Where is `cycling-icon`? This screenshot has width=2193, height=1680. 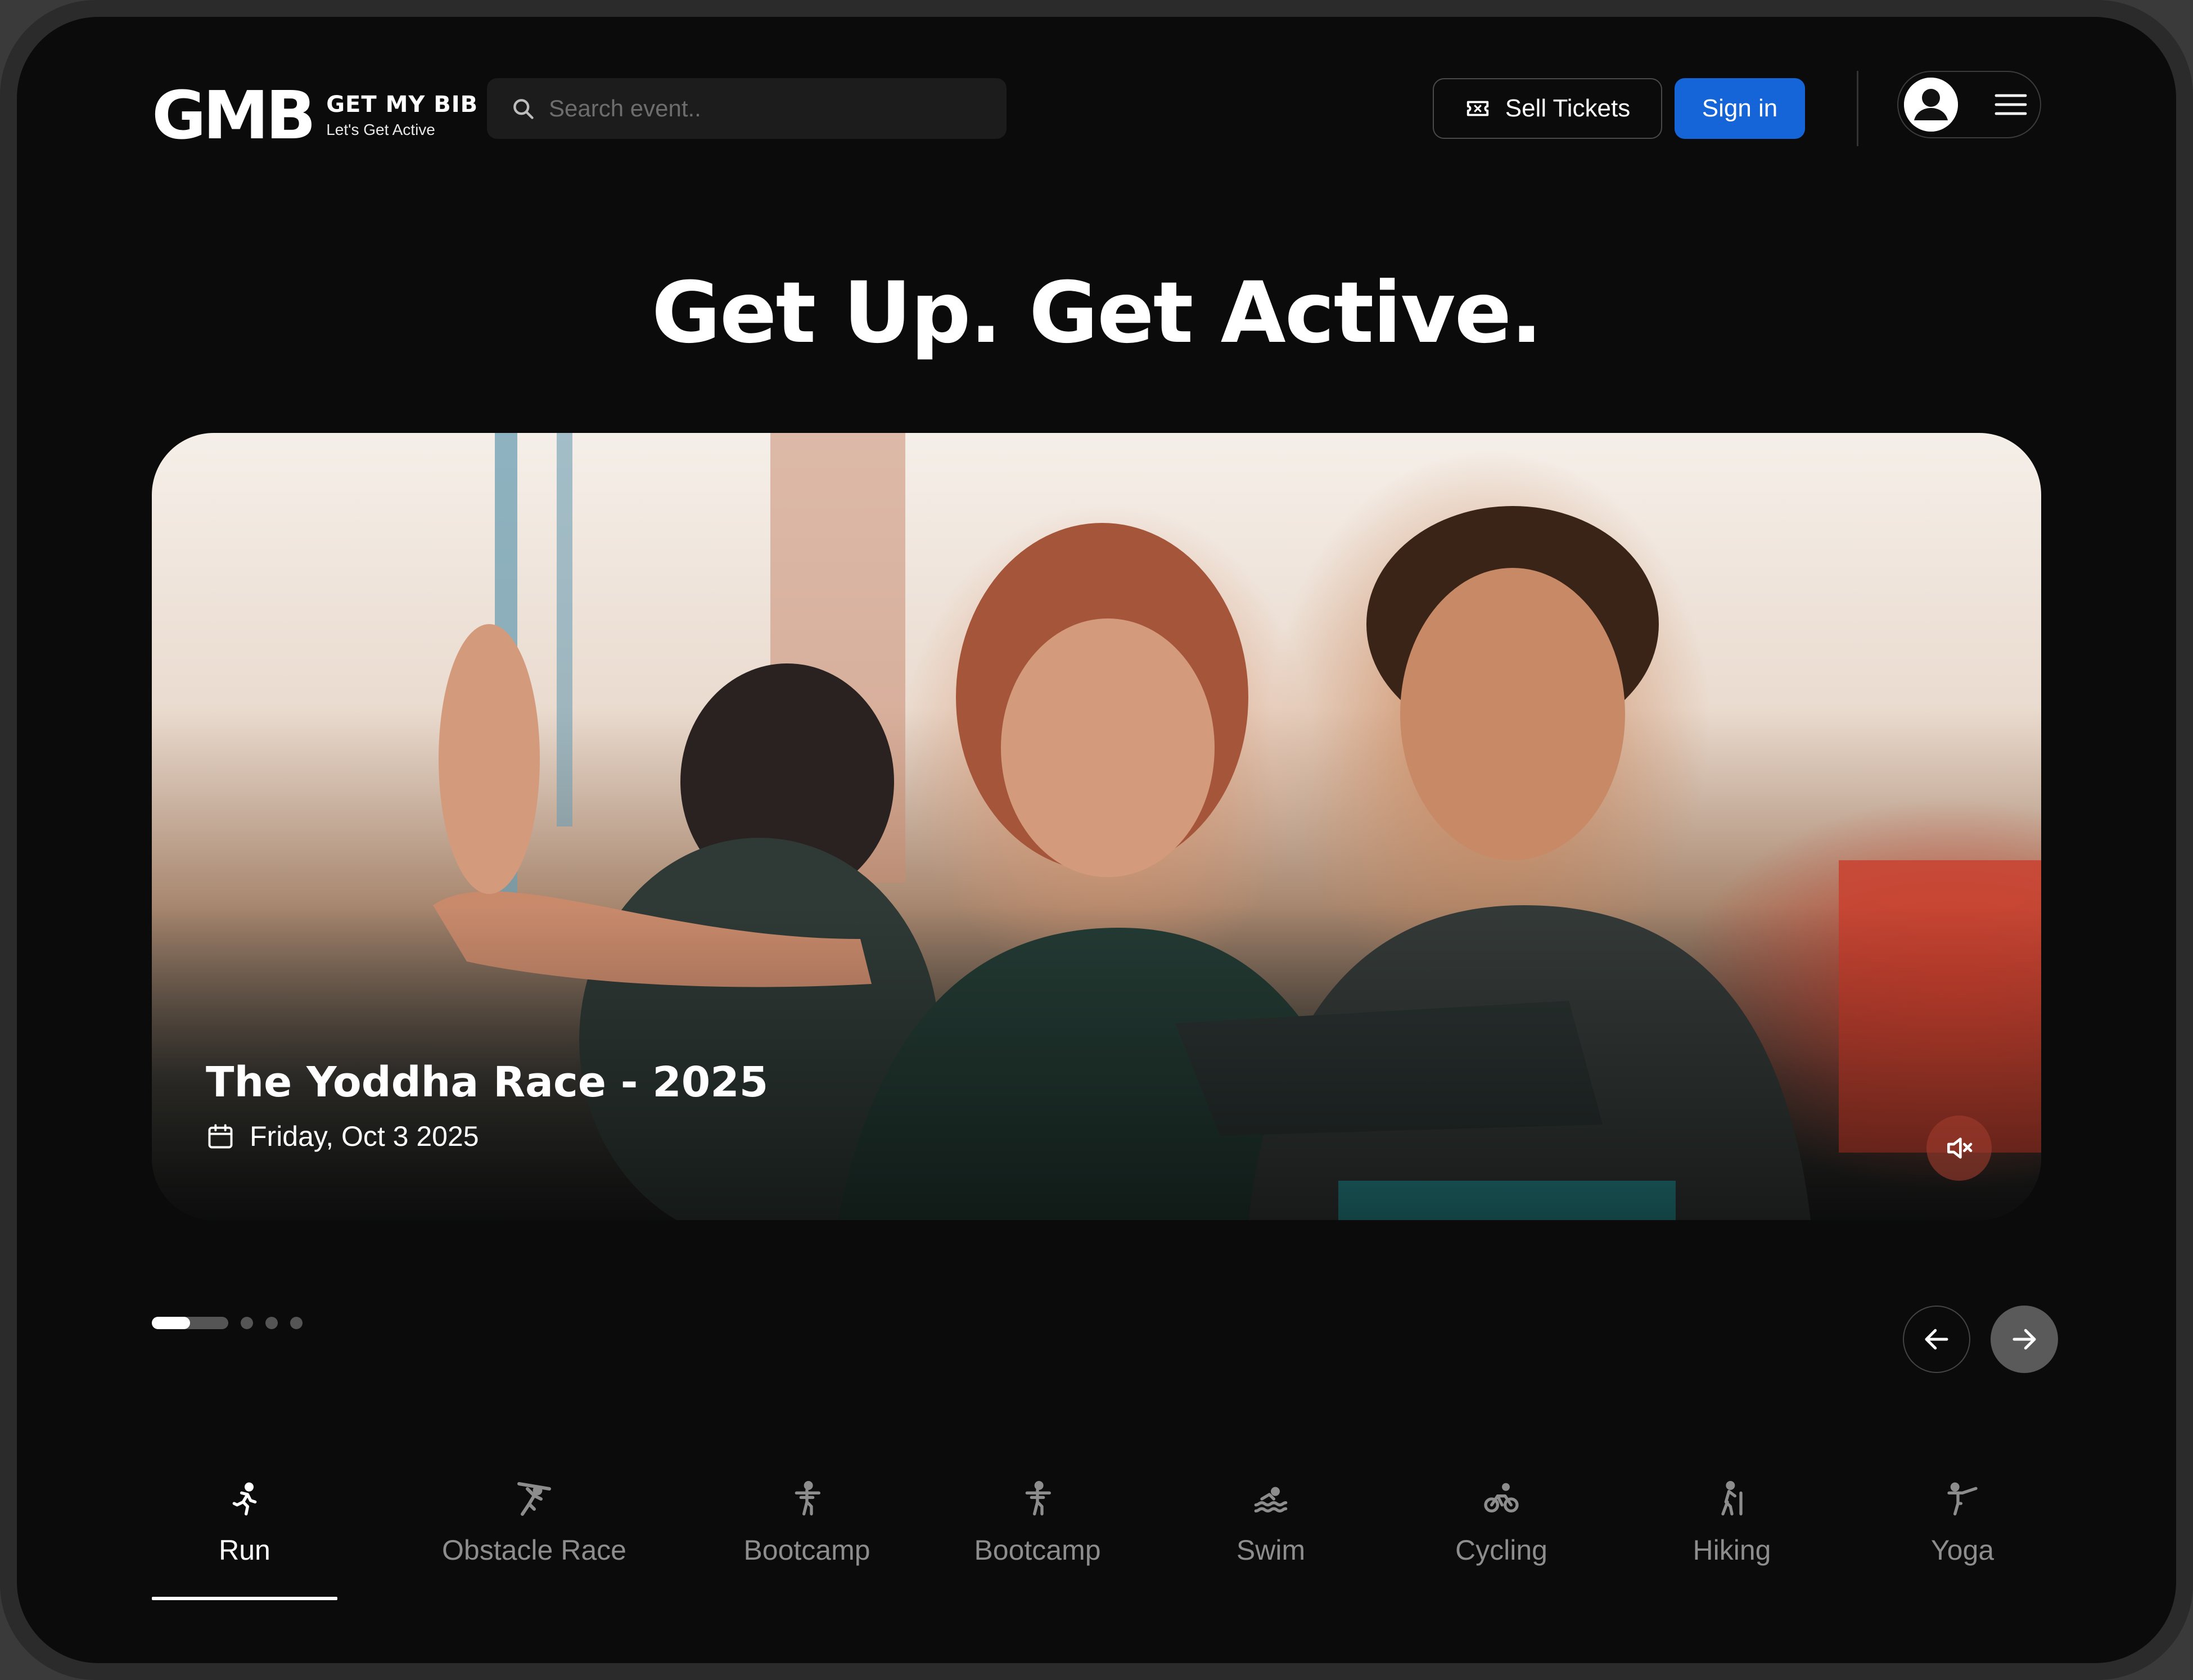 cycling-icon is located at coordinates (1501, 1497).